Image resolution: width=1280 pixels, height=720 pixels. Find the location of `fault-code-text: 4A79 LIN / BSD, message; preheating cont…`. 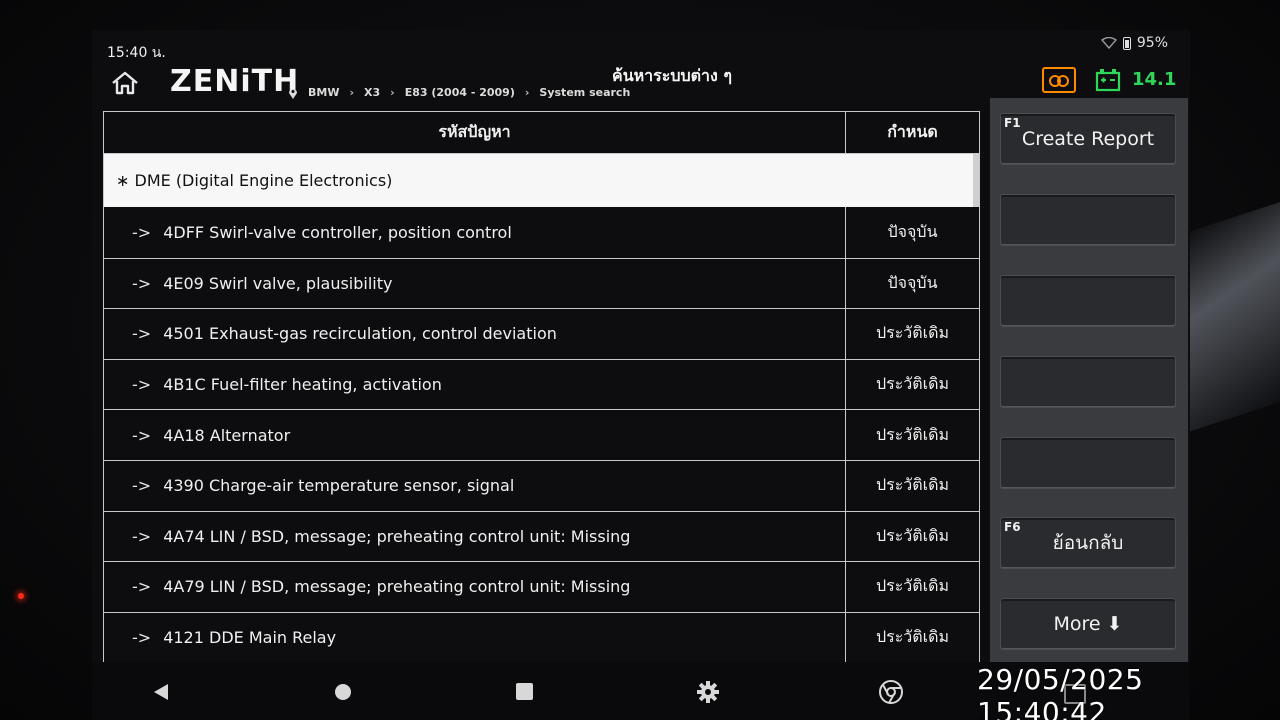

fault-code-text: 4A79 LIN / BSD, message; preheating cont… is located at coordinates (397, 587).